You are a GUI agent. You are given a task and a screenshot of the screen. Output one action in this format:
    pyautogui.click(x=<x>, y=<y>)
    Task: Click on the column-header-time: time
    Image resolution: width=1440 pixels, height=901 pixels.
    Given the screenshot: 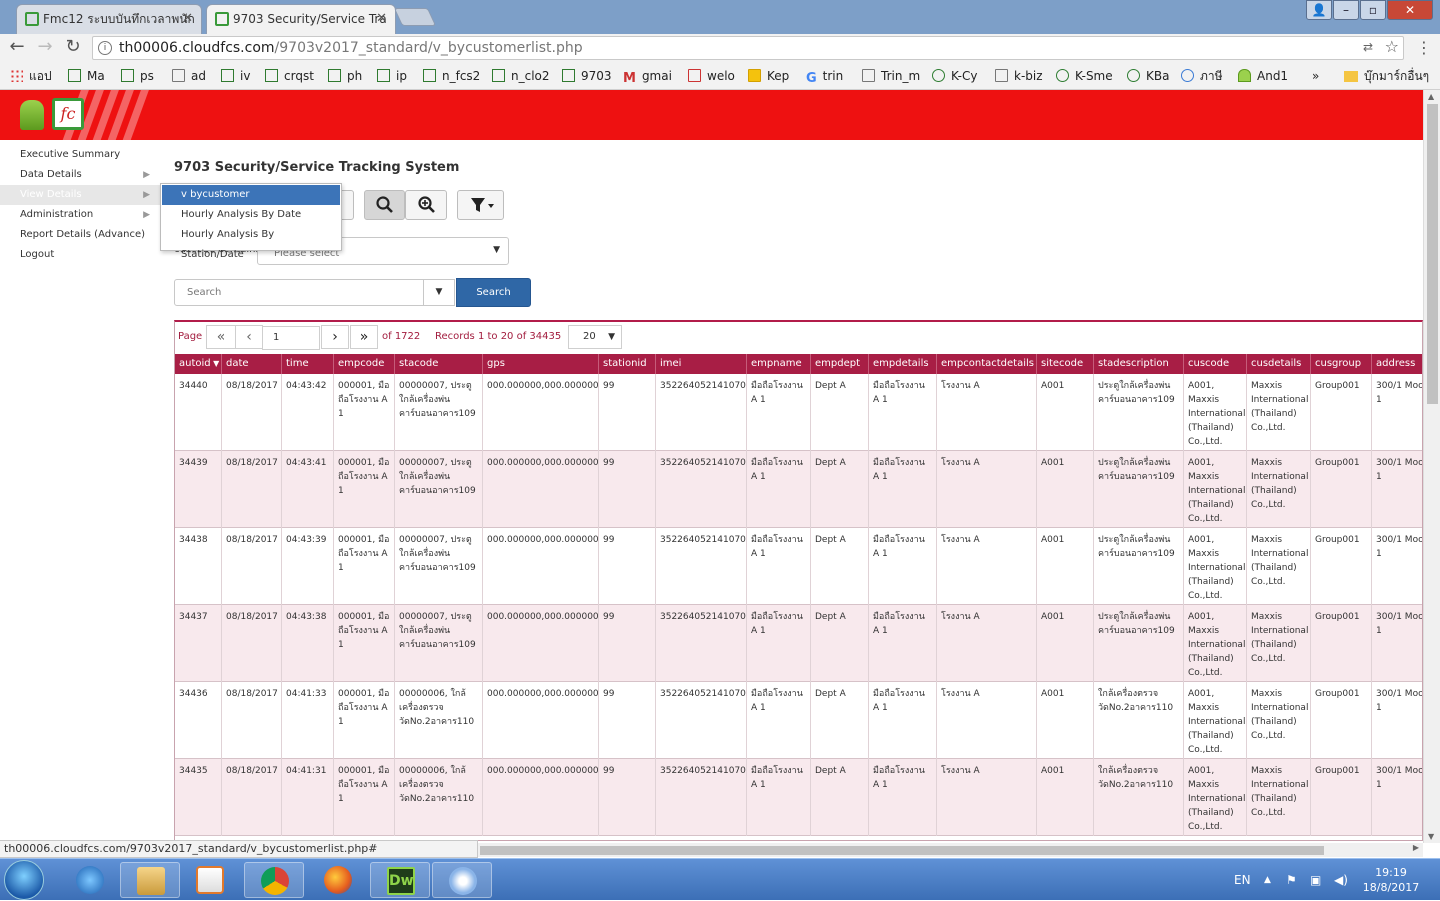 What is the action you would take?
    pyautogui.click(x=308, y=364)
    